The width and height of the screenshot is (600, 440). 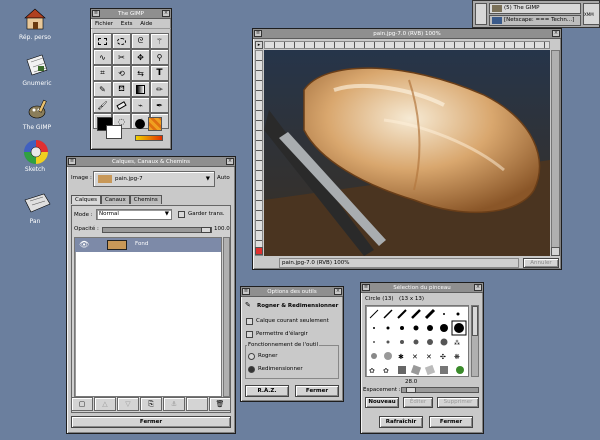 I want to click on spreadsheet-icon, so click(x=37, y=65).